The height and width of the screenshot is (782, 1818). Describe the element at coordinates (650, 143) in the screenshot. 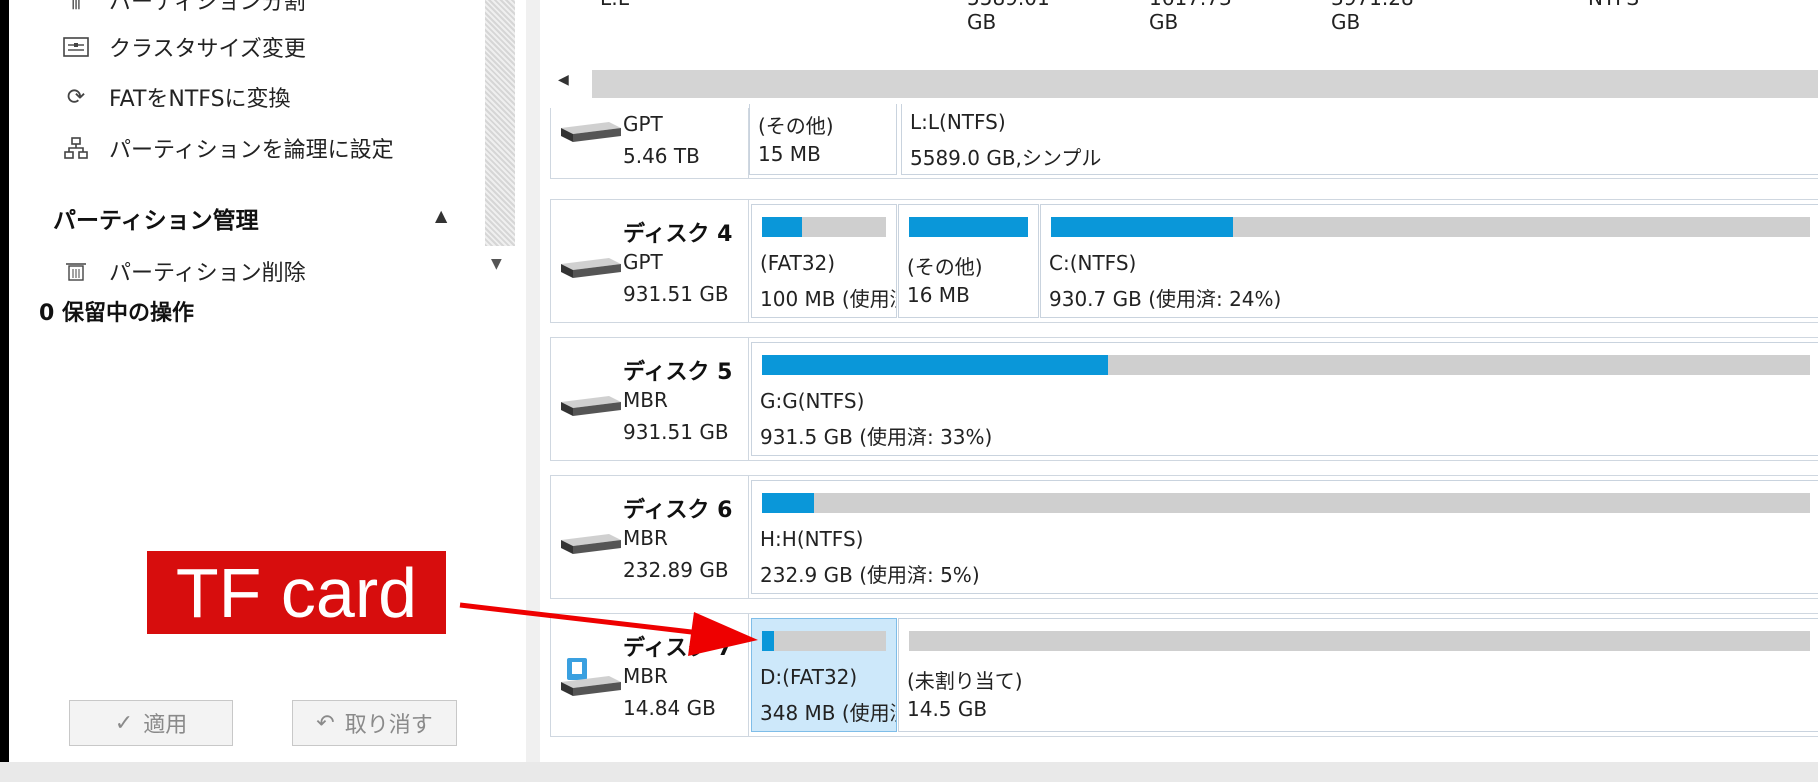

I see `disk-info: GPT 5.46 TB` at that location.